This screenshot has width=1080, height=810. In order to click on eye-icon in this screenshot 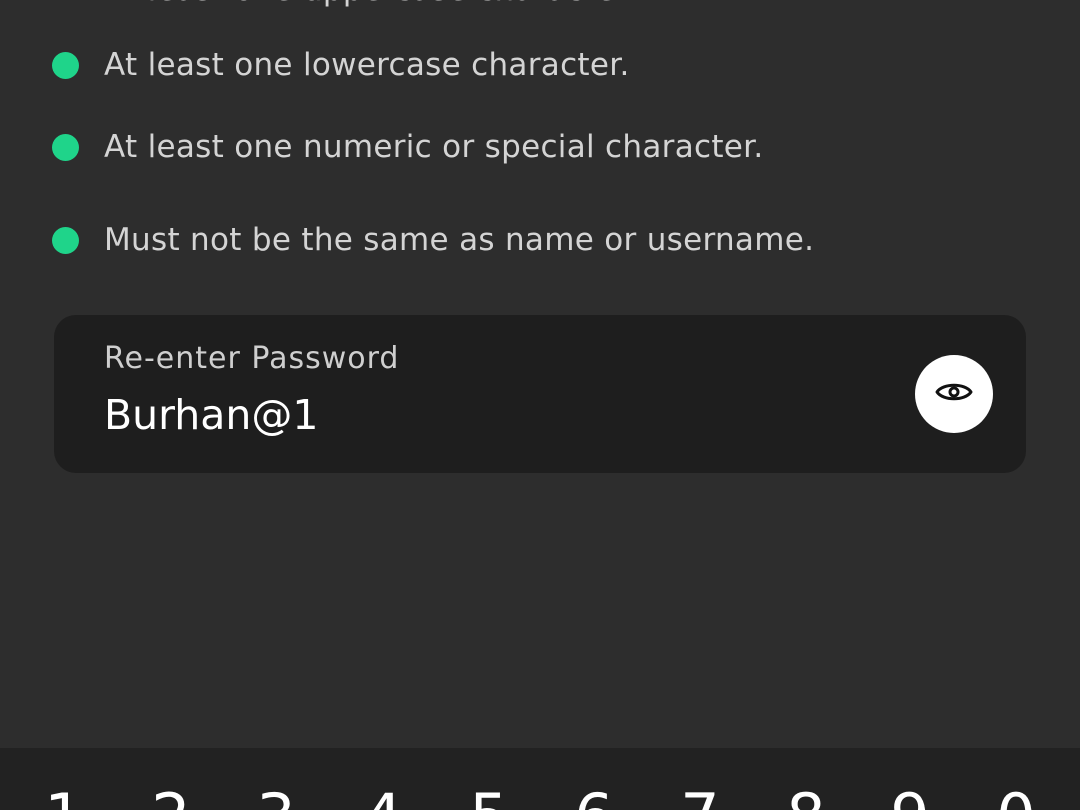, I will do `click(954, 394)`.